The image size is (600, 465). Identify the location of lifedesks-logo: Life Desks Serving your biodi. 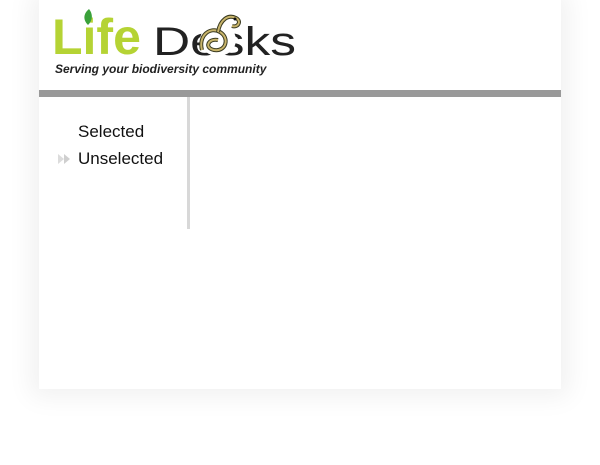
(187, 42).